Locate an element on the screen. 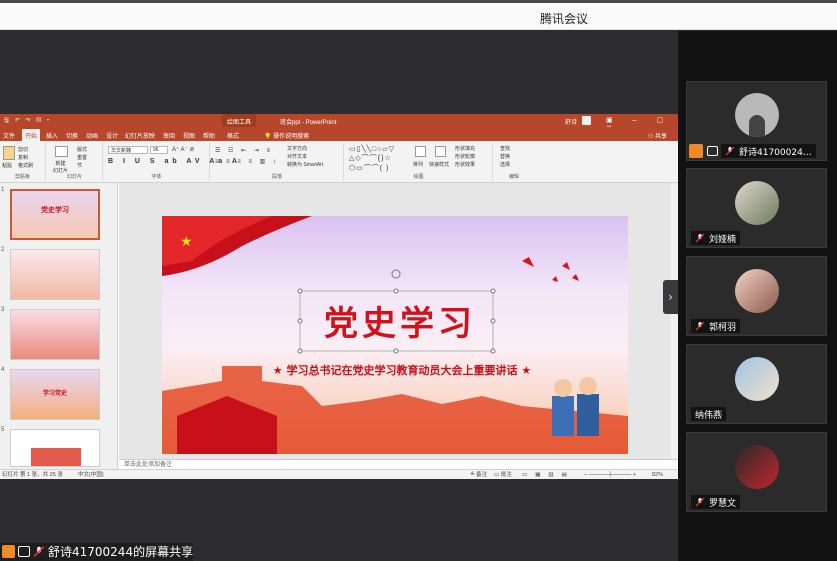 The width and height of the screenshot is (837, 561). participant-tile-5: 罗慧文 is located at coordinates (756, 472).